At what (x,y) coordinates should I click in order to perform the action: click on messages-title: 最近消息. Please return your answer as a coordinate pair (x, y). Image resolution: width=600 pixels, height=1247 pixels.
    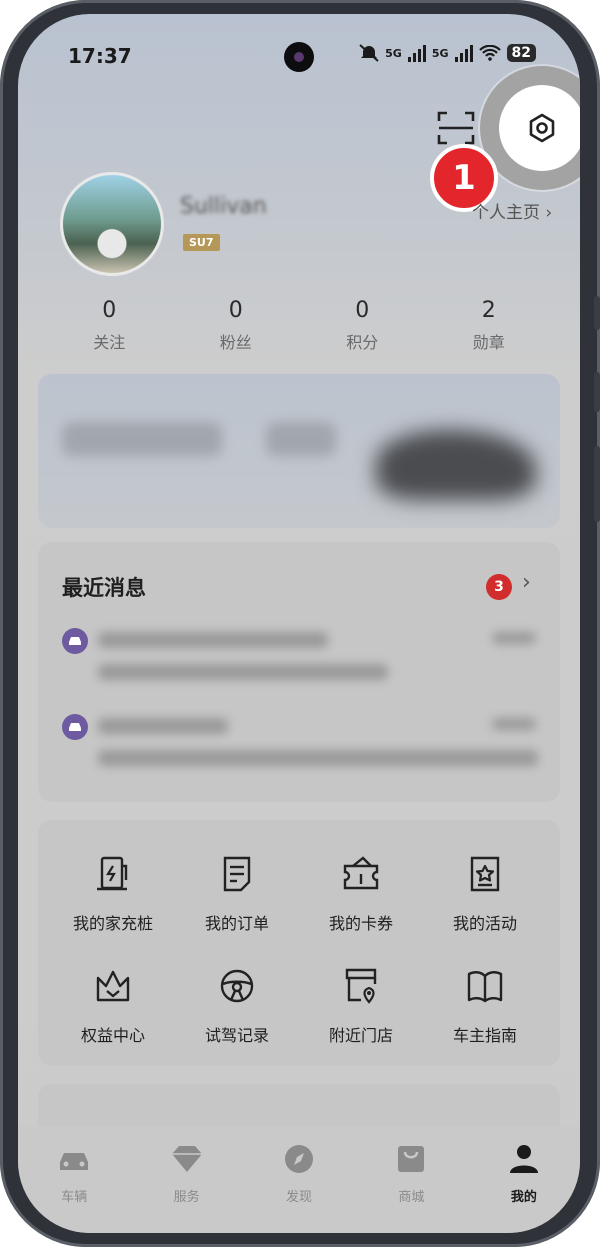
    Looking at the image, I should click on (104, 588).